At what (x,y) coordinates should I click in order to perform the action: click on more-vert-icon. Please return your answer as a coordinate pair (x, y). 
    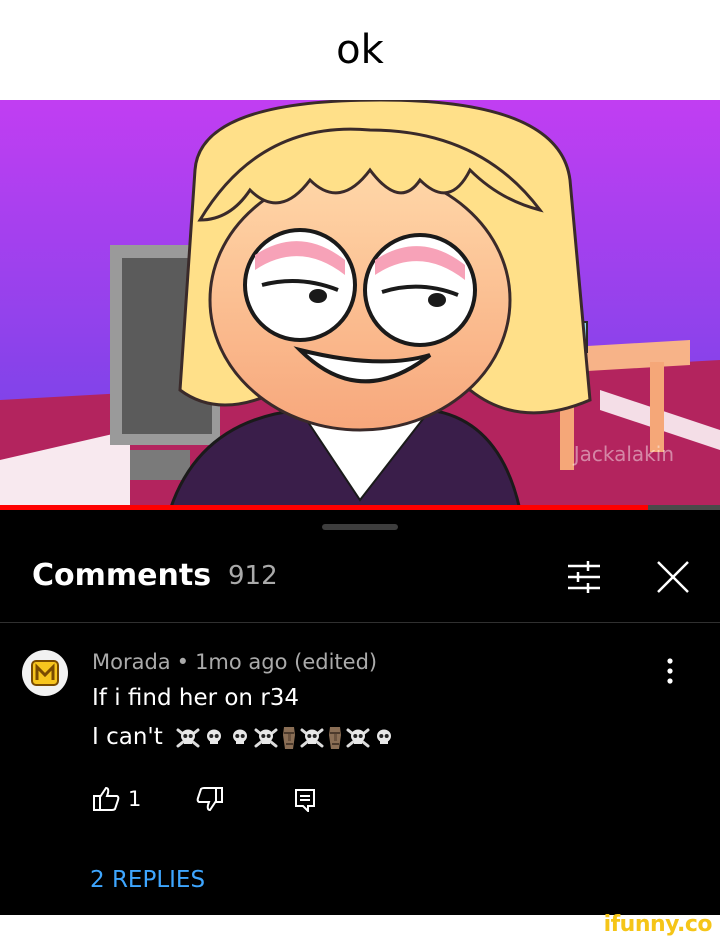
    Looking at the image, I should click on (670, 673).